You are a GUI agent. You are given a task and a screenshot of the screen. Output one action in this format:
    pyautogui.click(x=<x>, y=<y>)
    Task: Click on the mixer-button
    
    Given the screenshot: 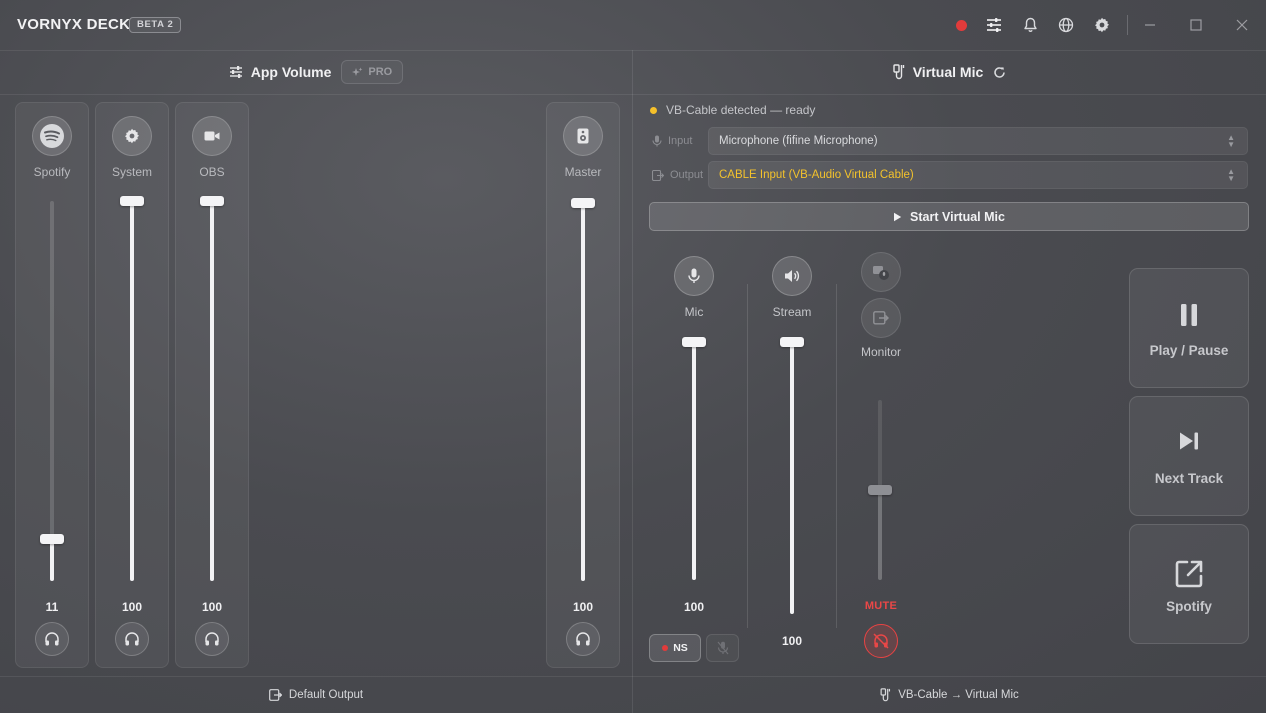 What is the action you would take?
    pyautogui.click(x=994, y=25)
    